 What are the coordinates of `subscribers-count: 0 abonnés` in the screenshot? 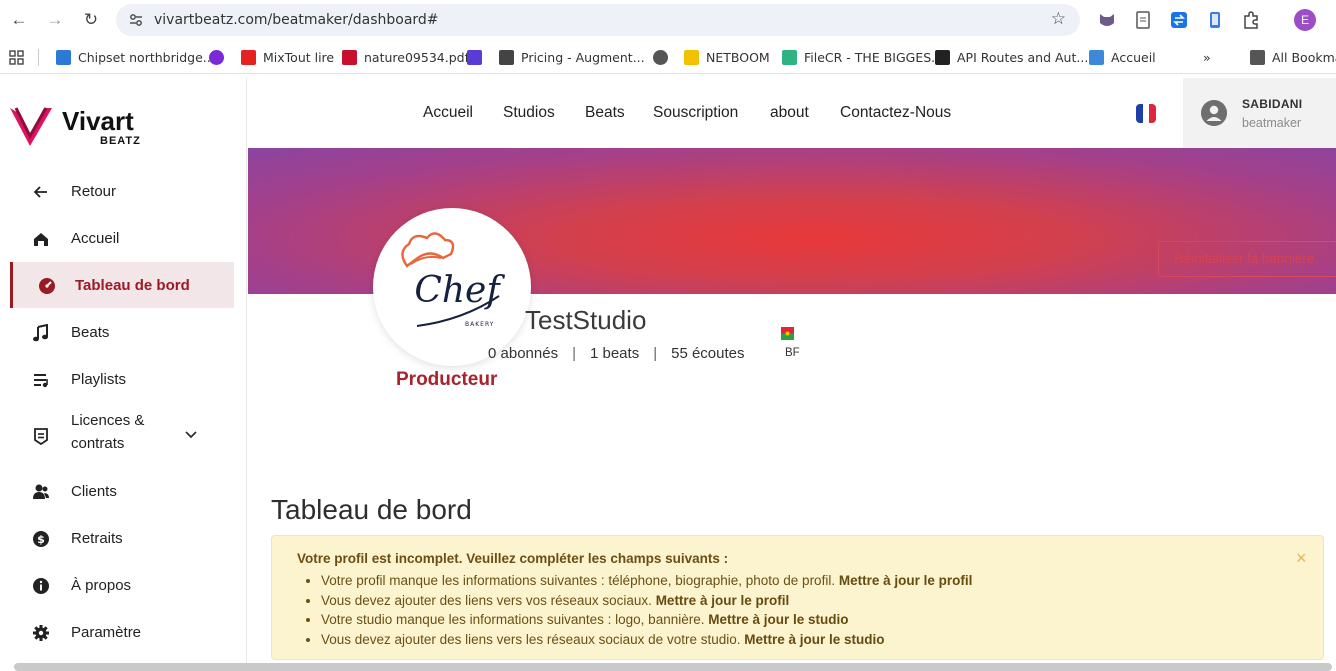 It's located at (523, 353).